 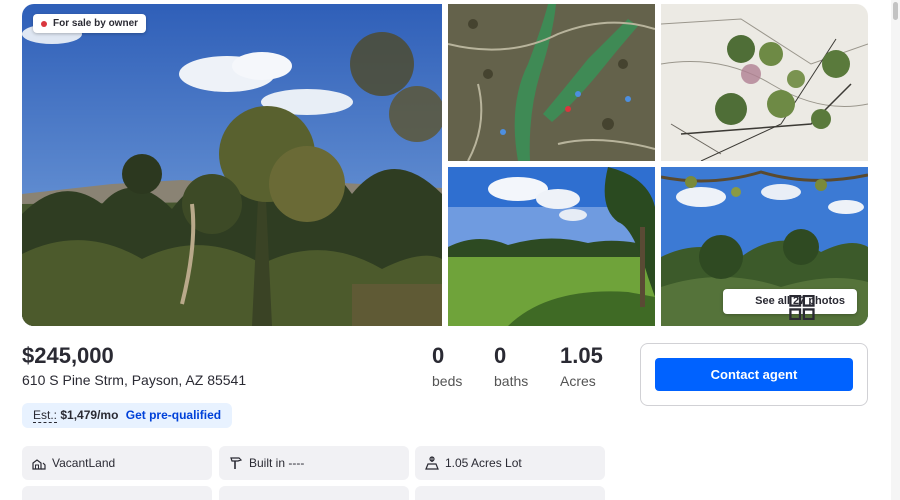 I want to click on baths-label: baths, so click(x=511, y=381).